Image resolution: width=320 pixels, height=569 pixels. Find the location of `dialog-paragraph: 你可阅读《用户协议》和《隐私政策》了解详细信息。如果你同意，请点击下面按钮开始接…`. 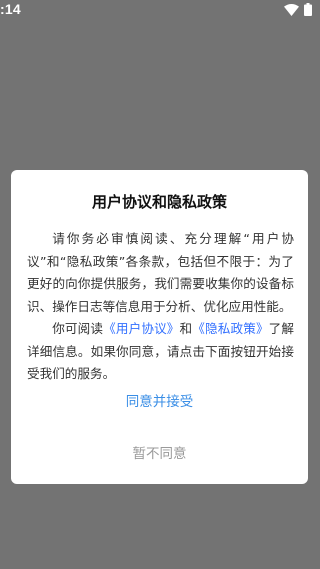

dialog-paragraph: 你可阅读《用户协议》和《隐私政策》了解详细信息。如果你同意，请点击下面按钮开始接… is located at coordinates (160, 352).